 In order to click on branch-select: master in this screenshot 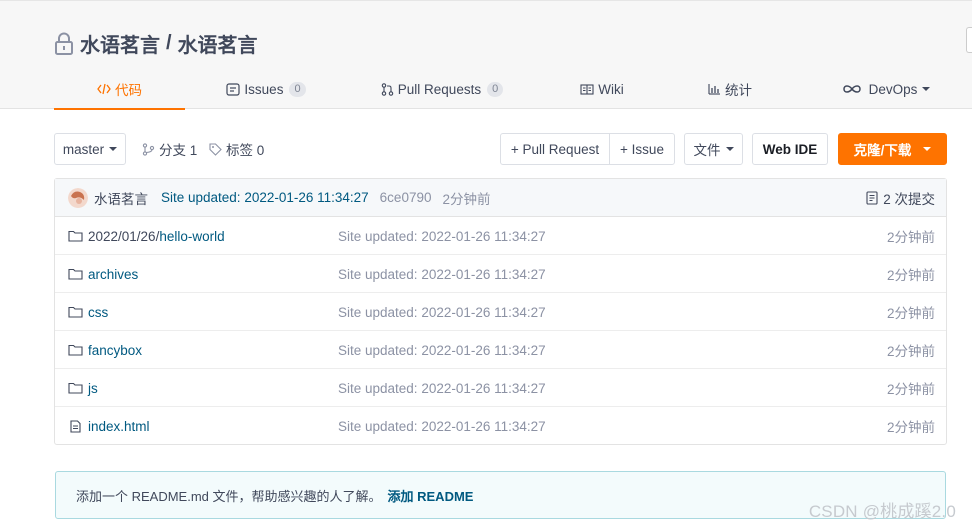, I will do `click(90, 149)`.